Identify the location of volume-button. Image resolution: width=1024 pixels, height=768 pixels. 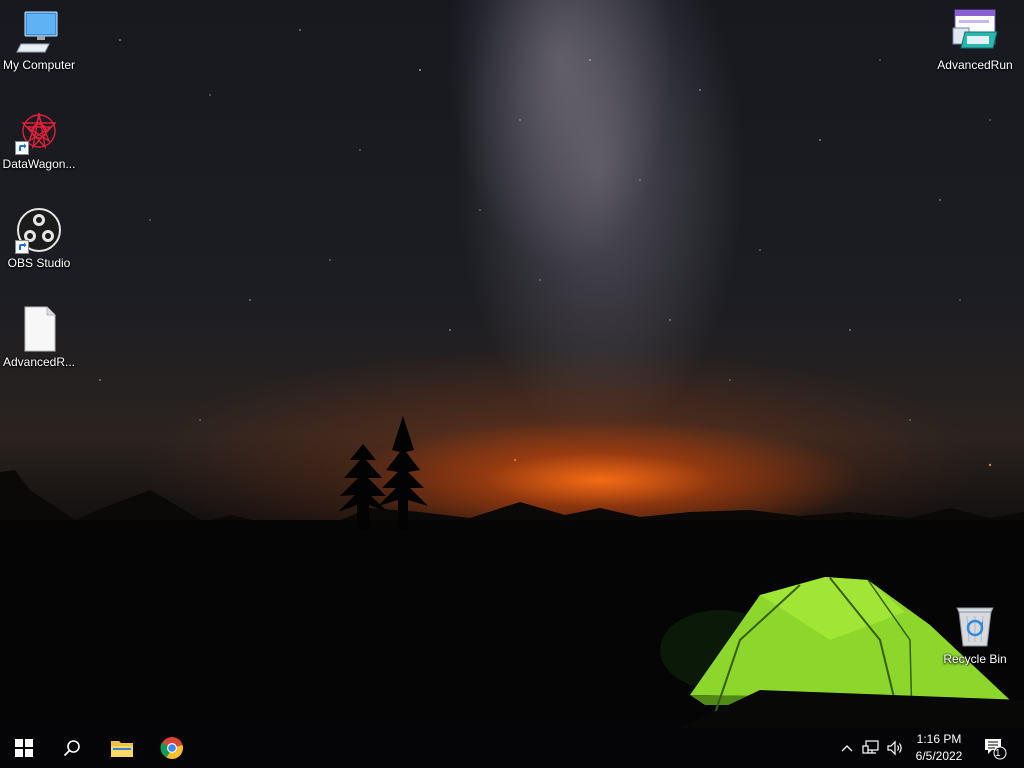
(895, 748).